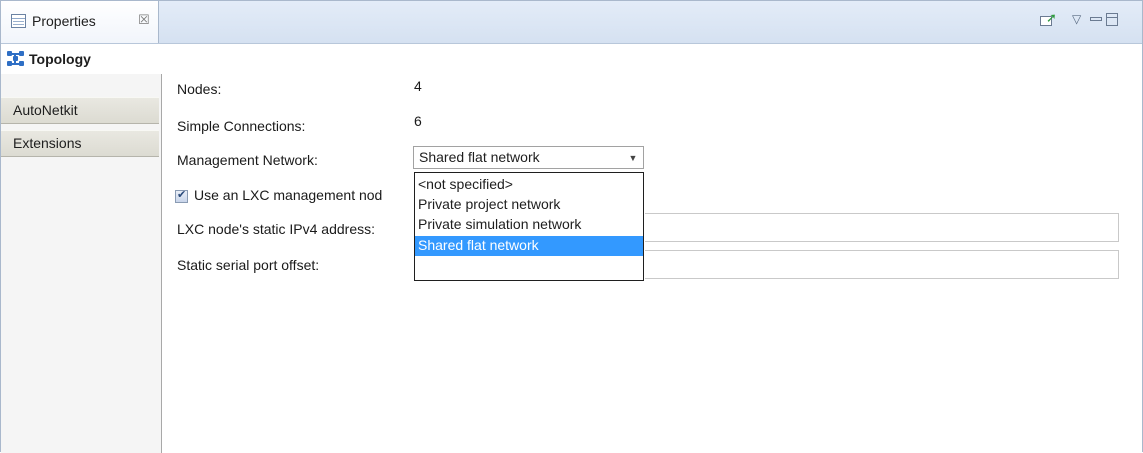  I want to click on serial-offset-input, so click(882, 264).